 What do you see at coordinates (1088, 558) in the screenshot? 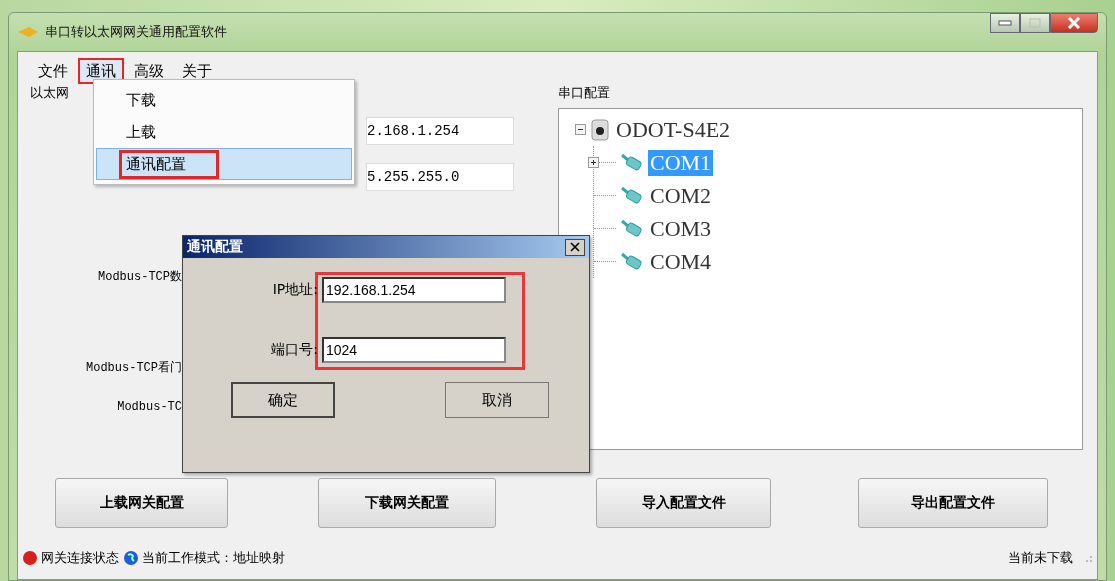
I see `resize-grip-icon` at bounding box center [1088, 558].